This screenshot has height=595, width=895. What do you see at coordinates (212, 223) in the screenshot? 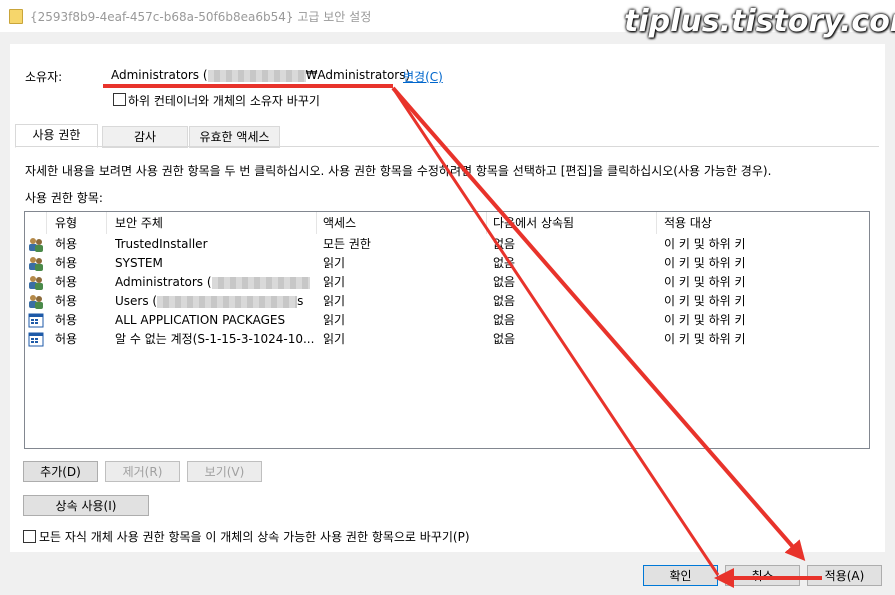
I see `col-principal: 보안 주체` at bounding box center [212, 223].